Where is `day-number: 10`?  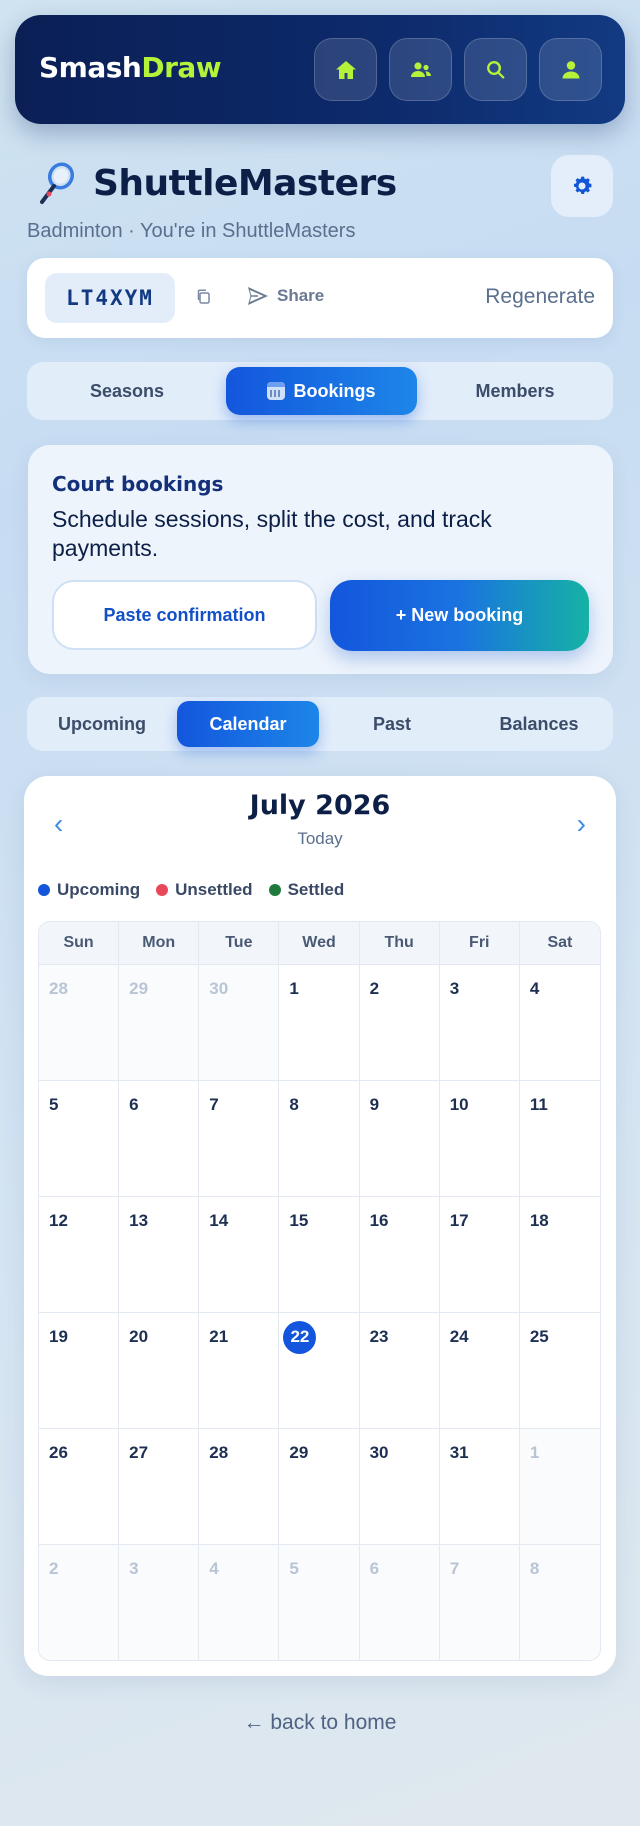
day-number: 10 is located at coordinates (459, 1104).